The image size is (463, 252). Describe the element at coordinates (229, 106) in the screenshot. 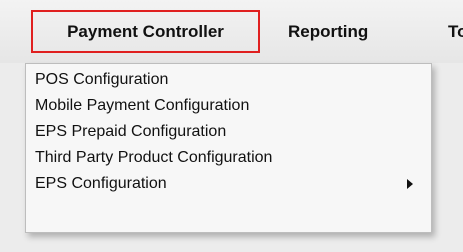

I see `menu-item-mobile-payment-configuration: Mobile Payment Configuration` at that location.